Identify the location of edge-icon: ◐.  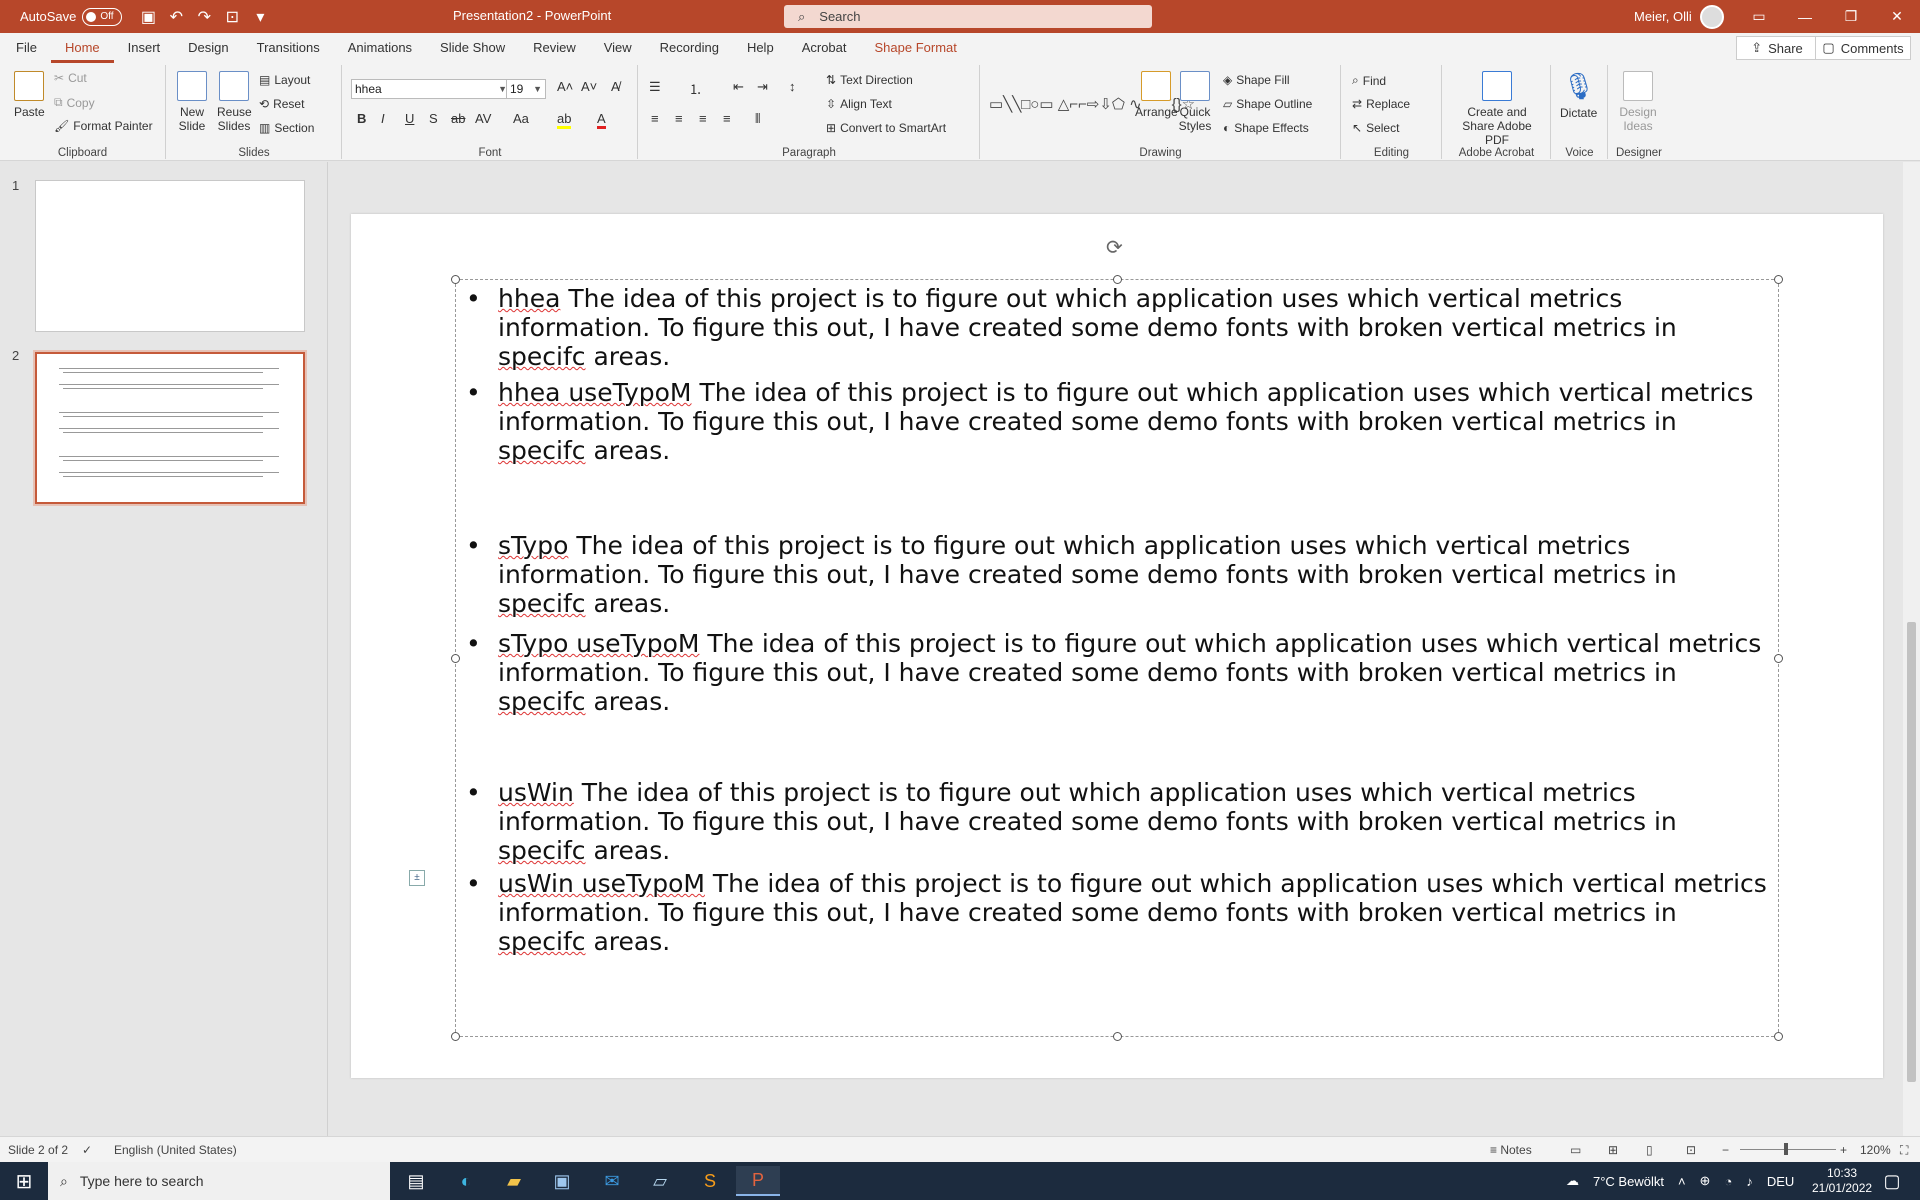
(466, 1181).